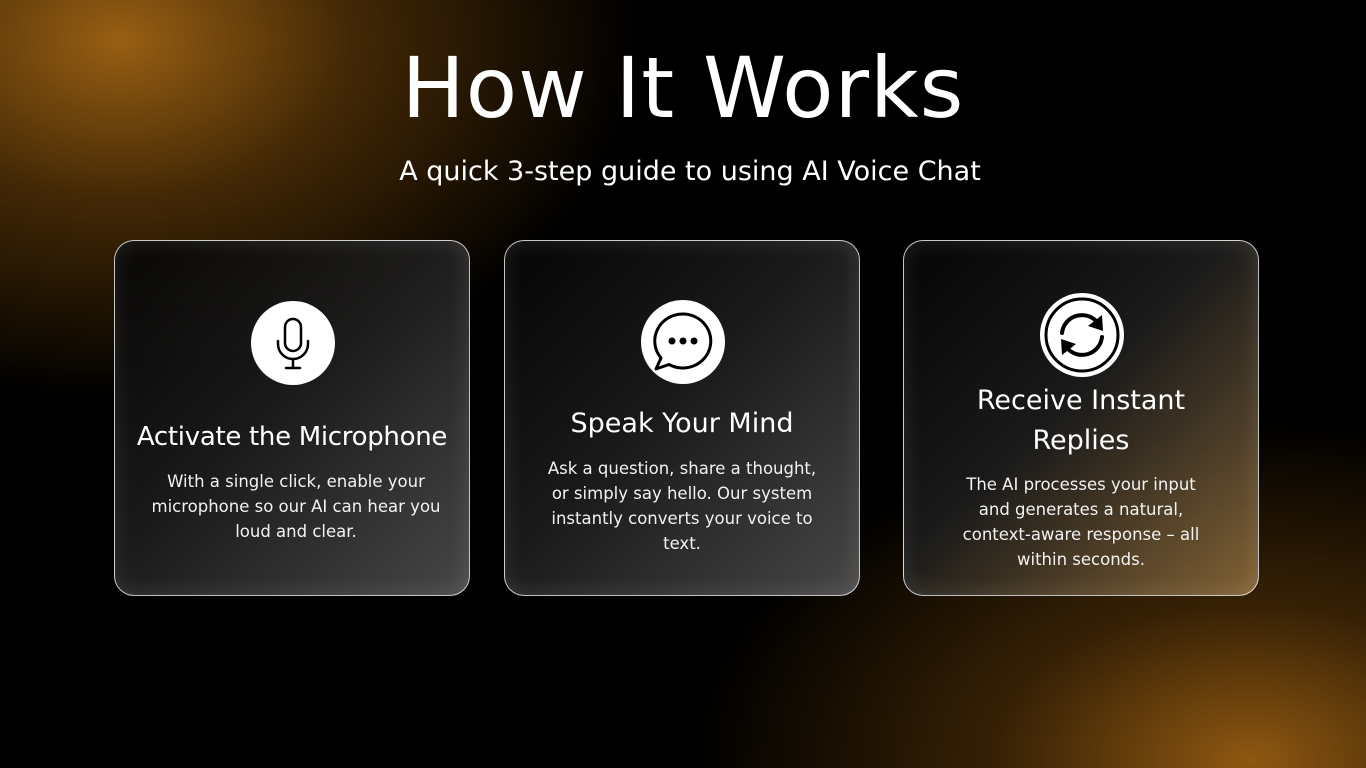 This screenshot has width=1366, height=768. What do you see at coordinates (1082, 335) in the screenshot?
I see `refresh-icon` at bounding box center [1082, 335].